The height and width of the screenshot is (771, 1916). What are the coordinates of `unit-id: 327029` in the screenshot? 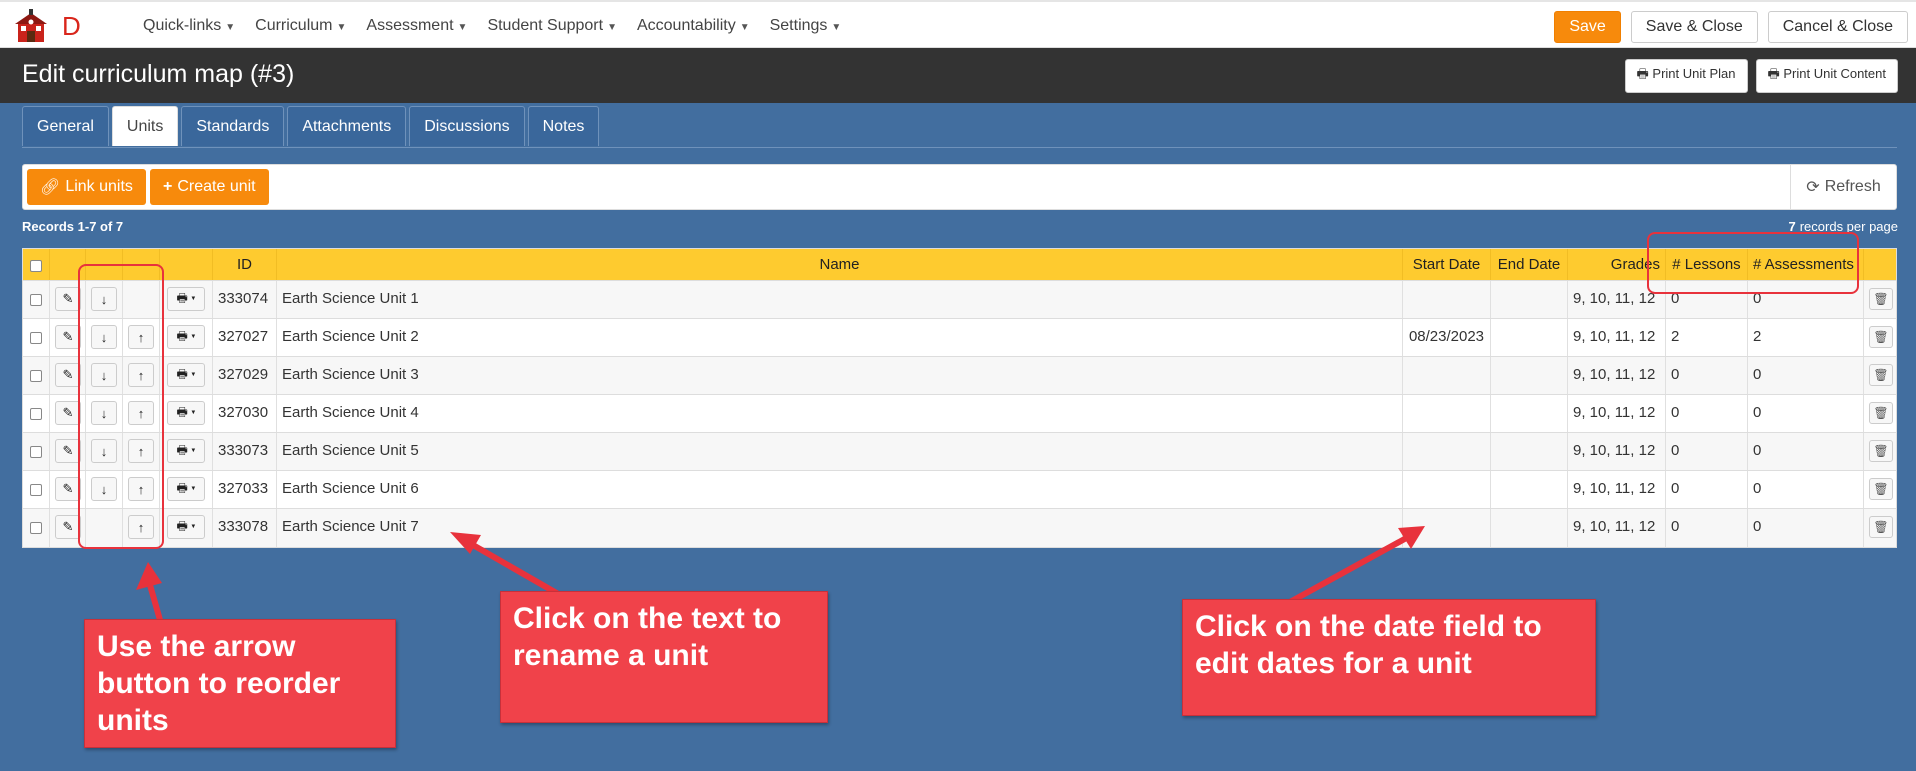 It's located at (245, 375).